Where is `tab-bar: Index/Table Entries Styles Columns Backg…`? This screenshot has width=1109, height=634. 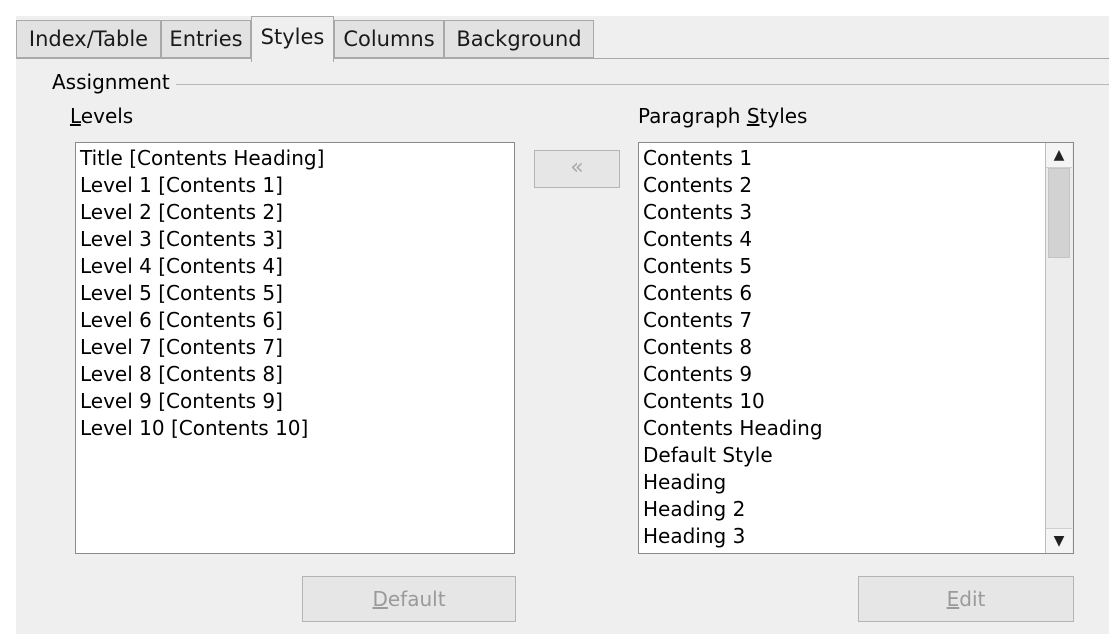 tab-bar: Index/Table Entries Styles Columns Backg… is located at coordinates (562, 39).